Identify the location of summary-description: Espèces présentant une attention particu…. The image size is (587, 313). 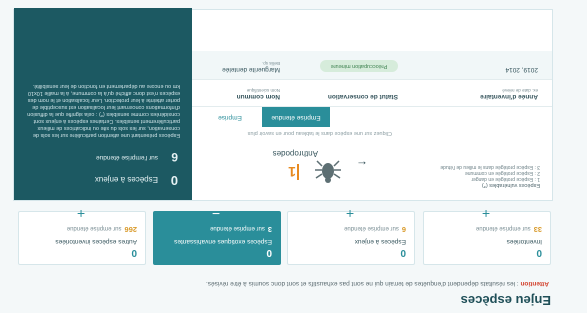
(103, 110).